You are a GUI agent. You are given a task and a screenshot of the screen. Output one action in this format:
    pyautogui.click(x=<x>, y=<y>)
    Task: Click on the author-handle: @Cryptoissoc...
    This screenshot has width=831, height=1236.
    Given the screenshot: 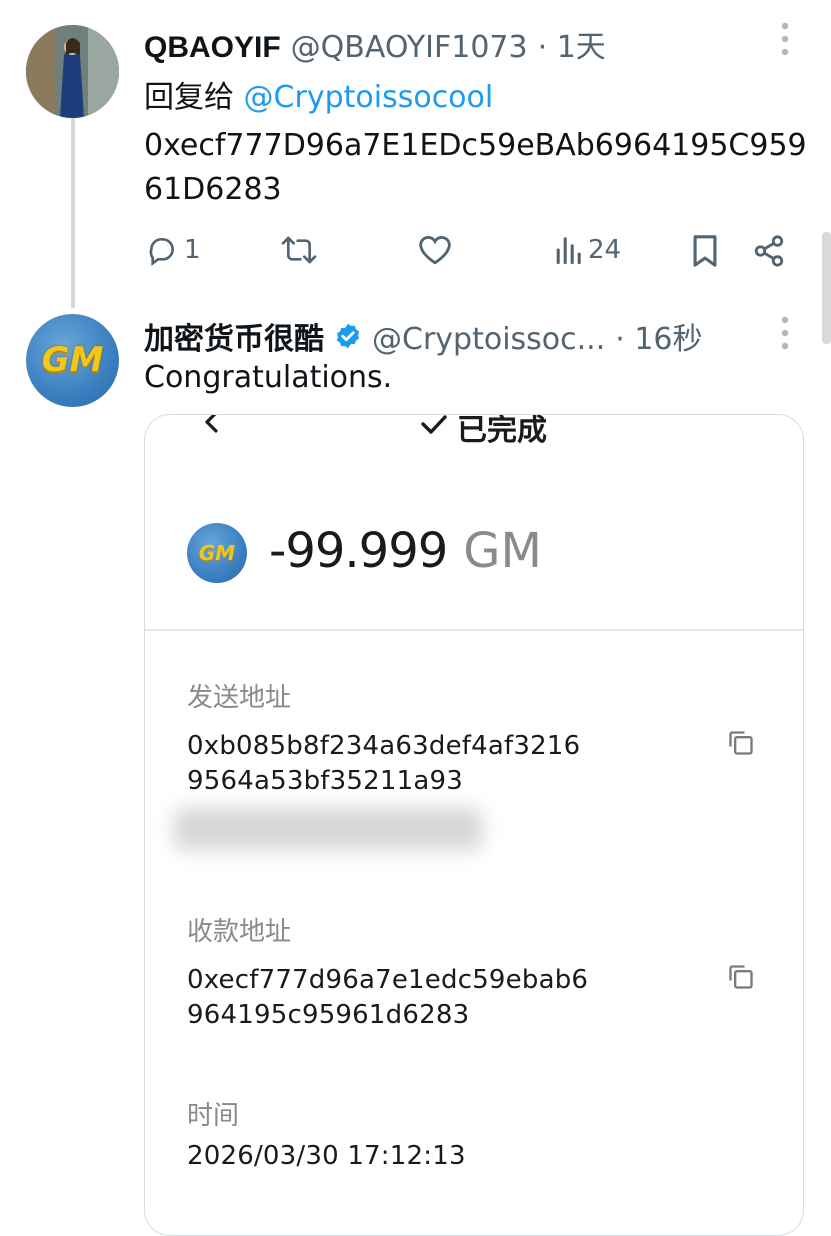 What is the action you would take?
    pyautogui.click(x=488, y=339)
    